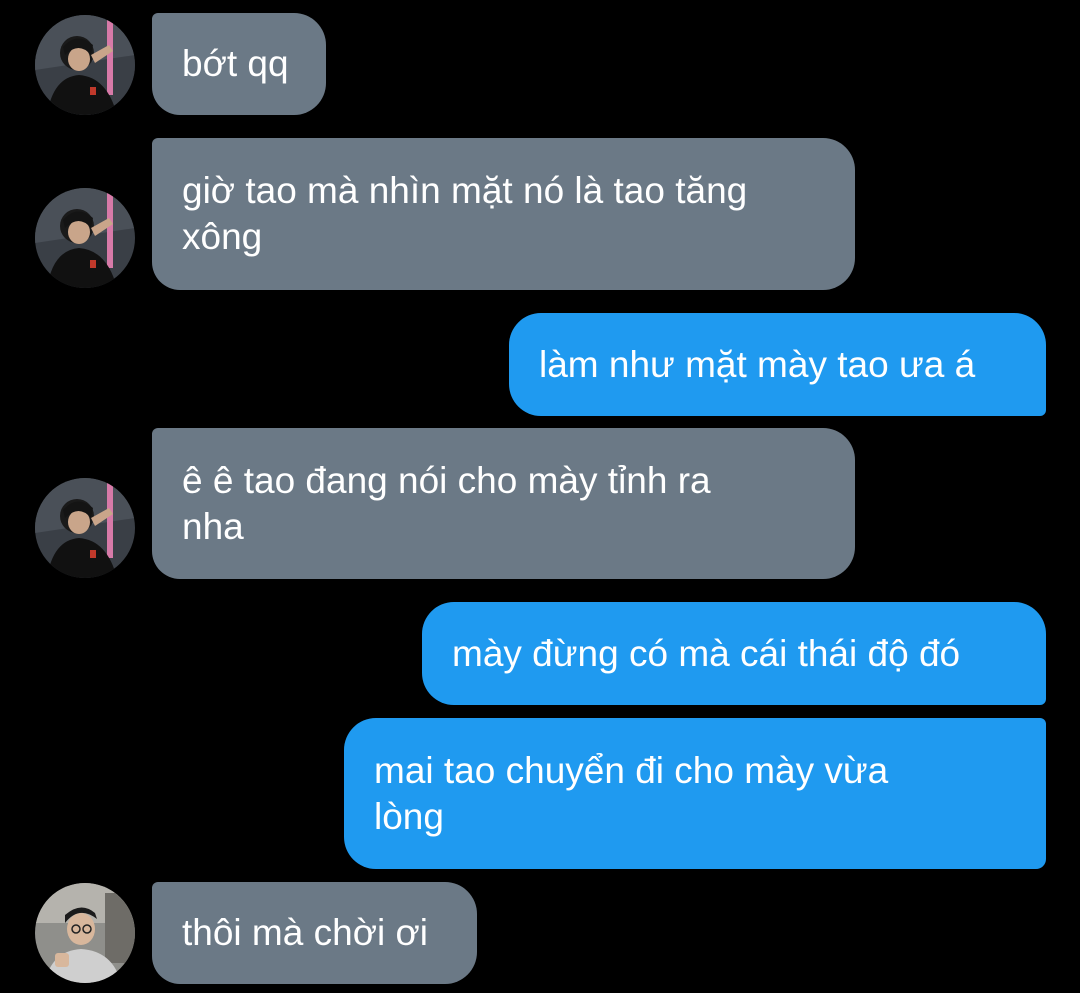 The image size is (1080, 993). Describe the element at coordinates (757, 364) in the screenshot. I see `message-text: làm như mặt mày tao ưa á` at that location.